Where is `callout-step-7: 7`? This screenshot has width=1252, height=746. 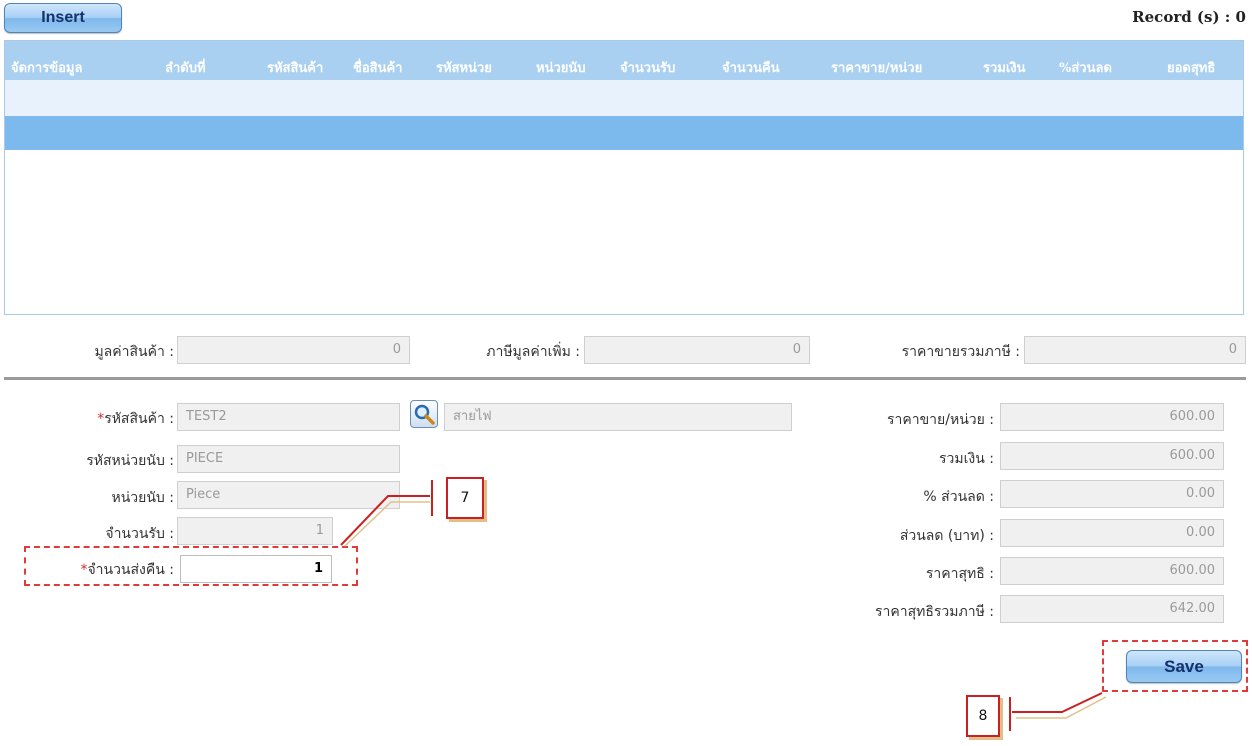 callout-step-7: 7 is located at coordinates (465, 498).